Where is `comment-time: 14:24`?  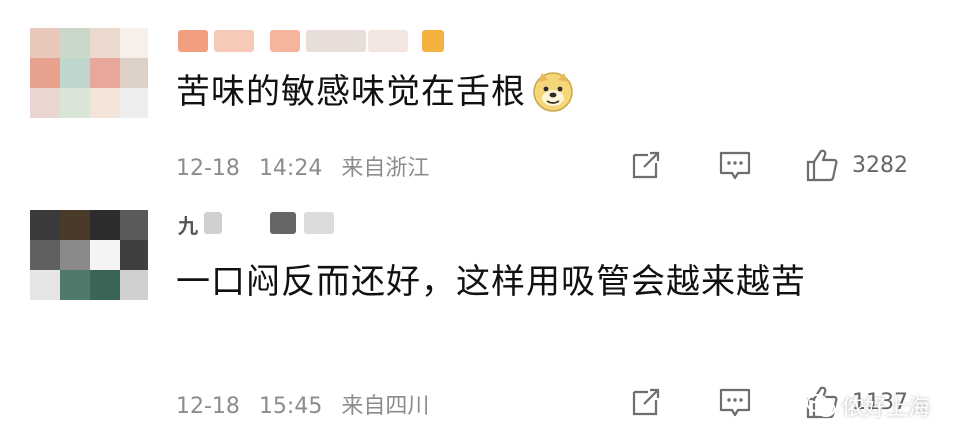
comment-time: 14:24 is located at coordinates (290, 168).